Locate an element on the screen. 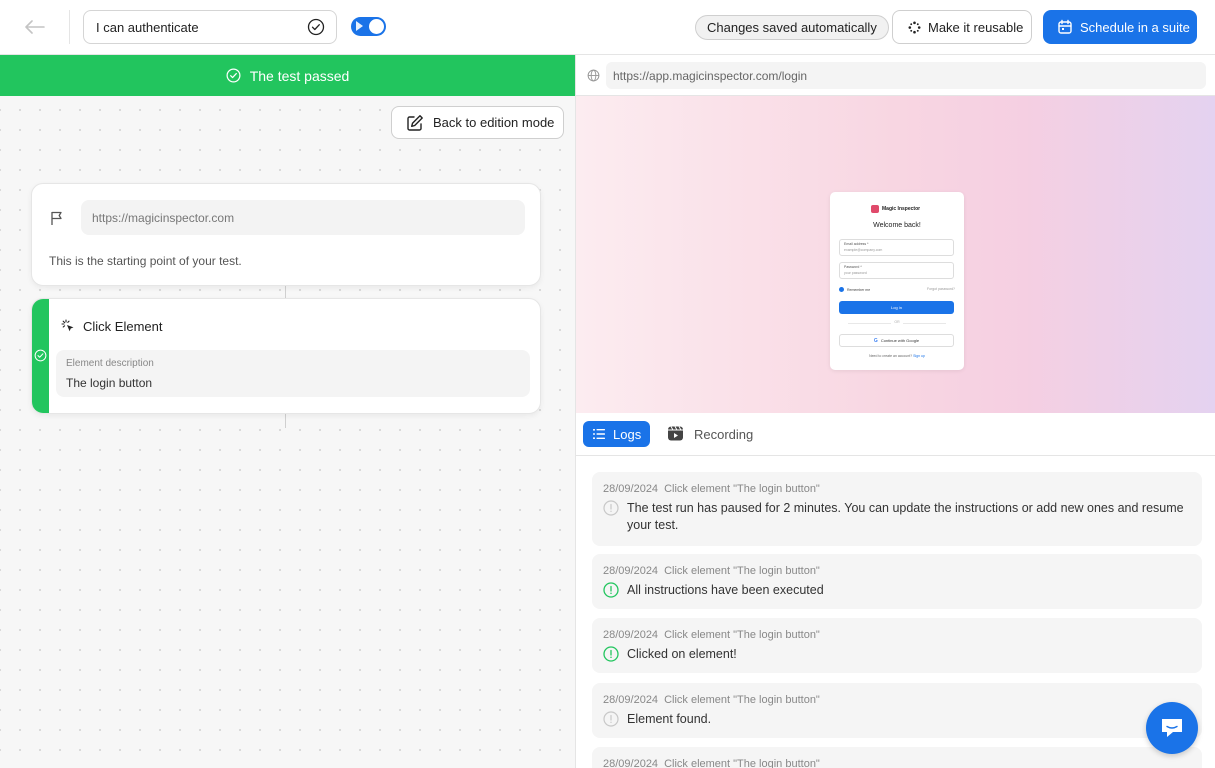 The width and height of the screenshot is (1215, 768). saved-status-badge: Changes saved automatically is located at coordinates (792, 27).